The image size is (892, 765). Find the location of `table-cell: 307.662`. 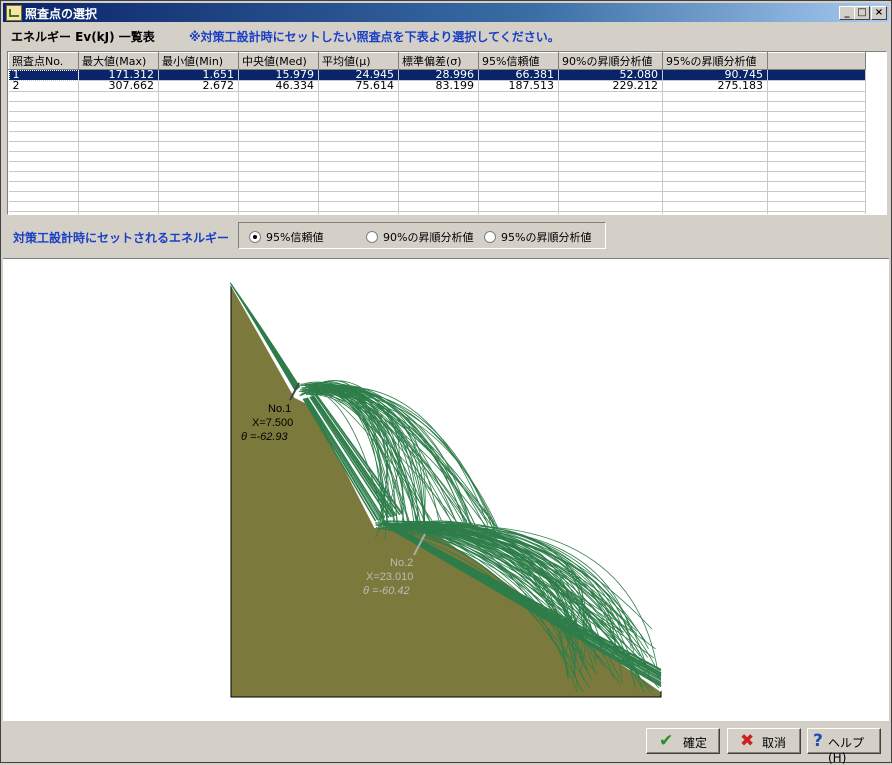

table-cell: 307.662 is located at coordinates (118, 86).